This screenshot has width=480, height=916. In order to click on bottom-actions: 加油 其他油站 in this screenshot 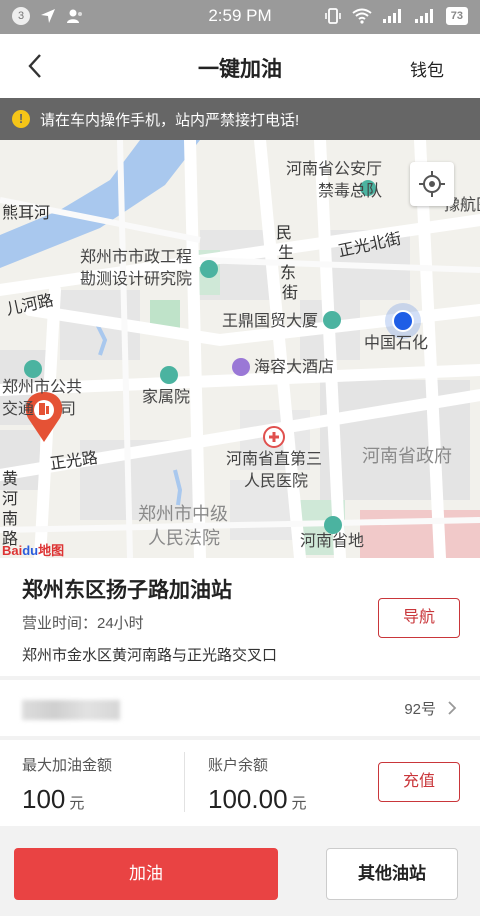, I will do `click(240, 871)`.